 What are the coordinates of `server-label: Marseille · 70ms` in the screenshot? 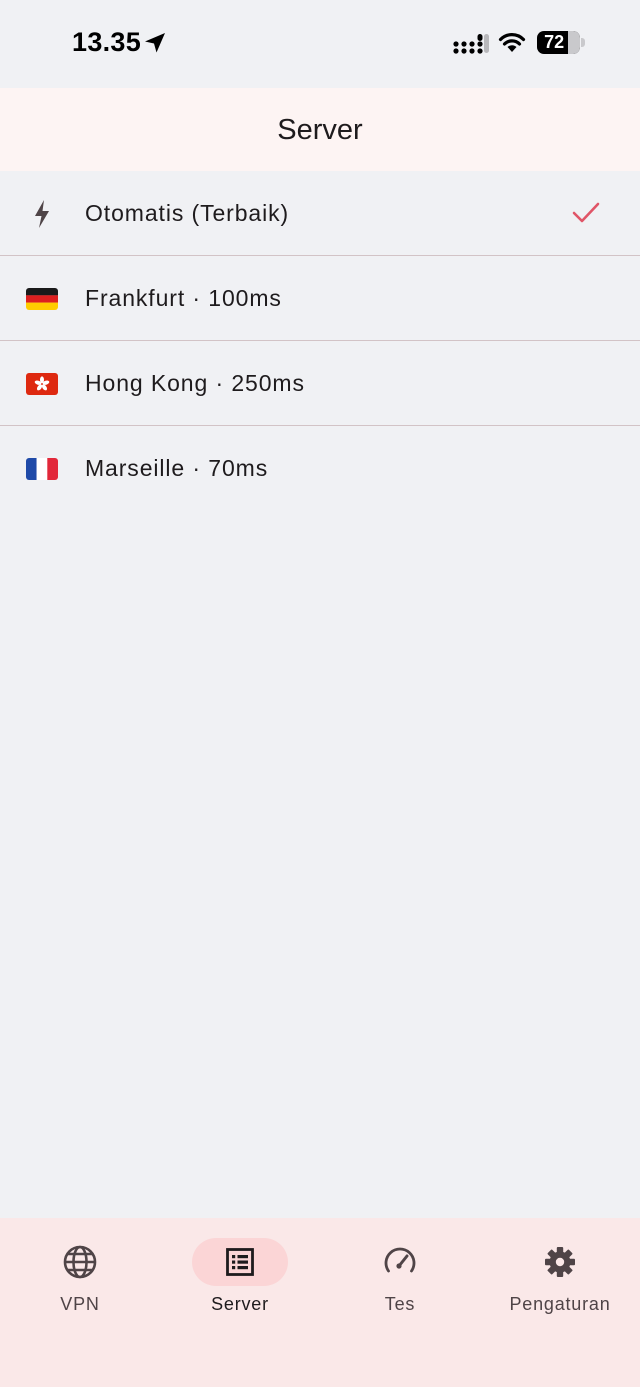 It's located at (177, 468).